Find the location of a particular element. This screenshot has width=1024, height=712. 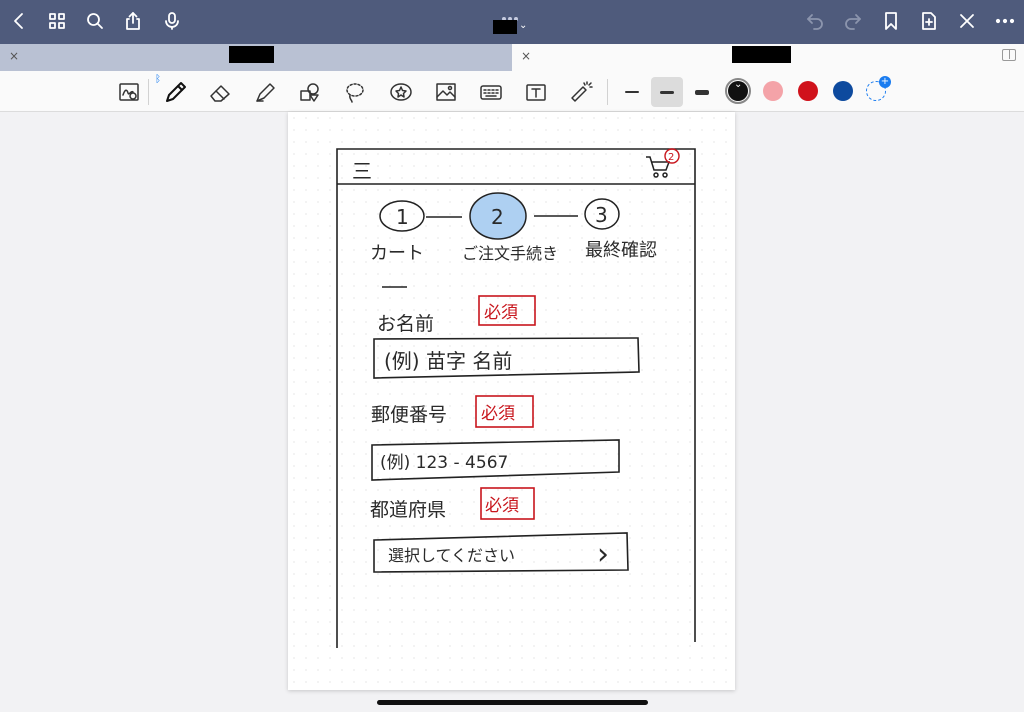

share-icon is located at coordinates (133, 21).